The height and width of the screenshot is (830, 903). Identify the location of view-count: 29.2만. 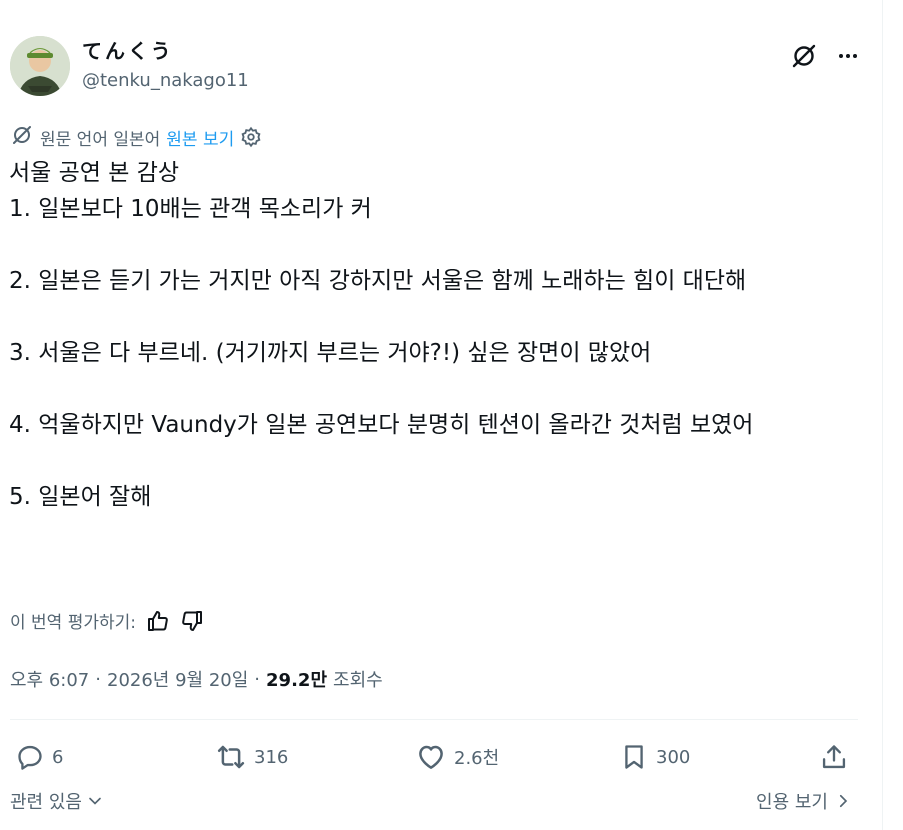
(297, 680).